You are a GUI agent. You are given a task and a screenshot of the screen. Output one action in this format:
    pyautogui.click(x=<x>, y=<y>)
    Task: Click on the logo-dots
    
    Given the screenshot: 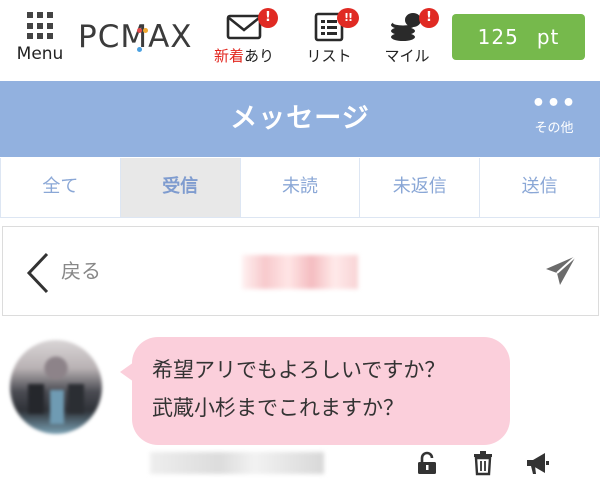 What is the action you would take?
    pyautogui.click(x=145, y=35)
    